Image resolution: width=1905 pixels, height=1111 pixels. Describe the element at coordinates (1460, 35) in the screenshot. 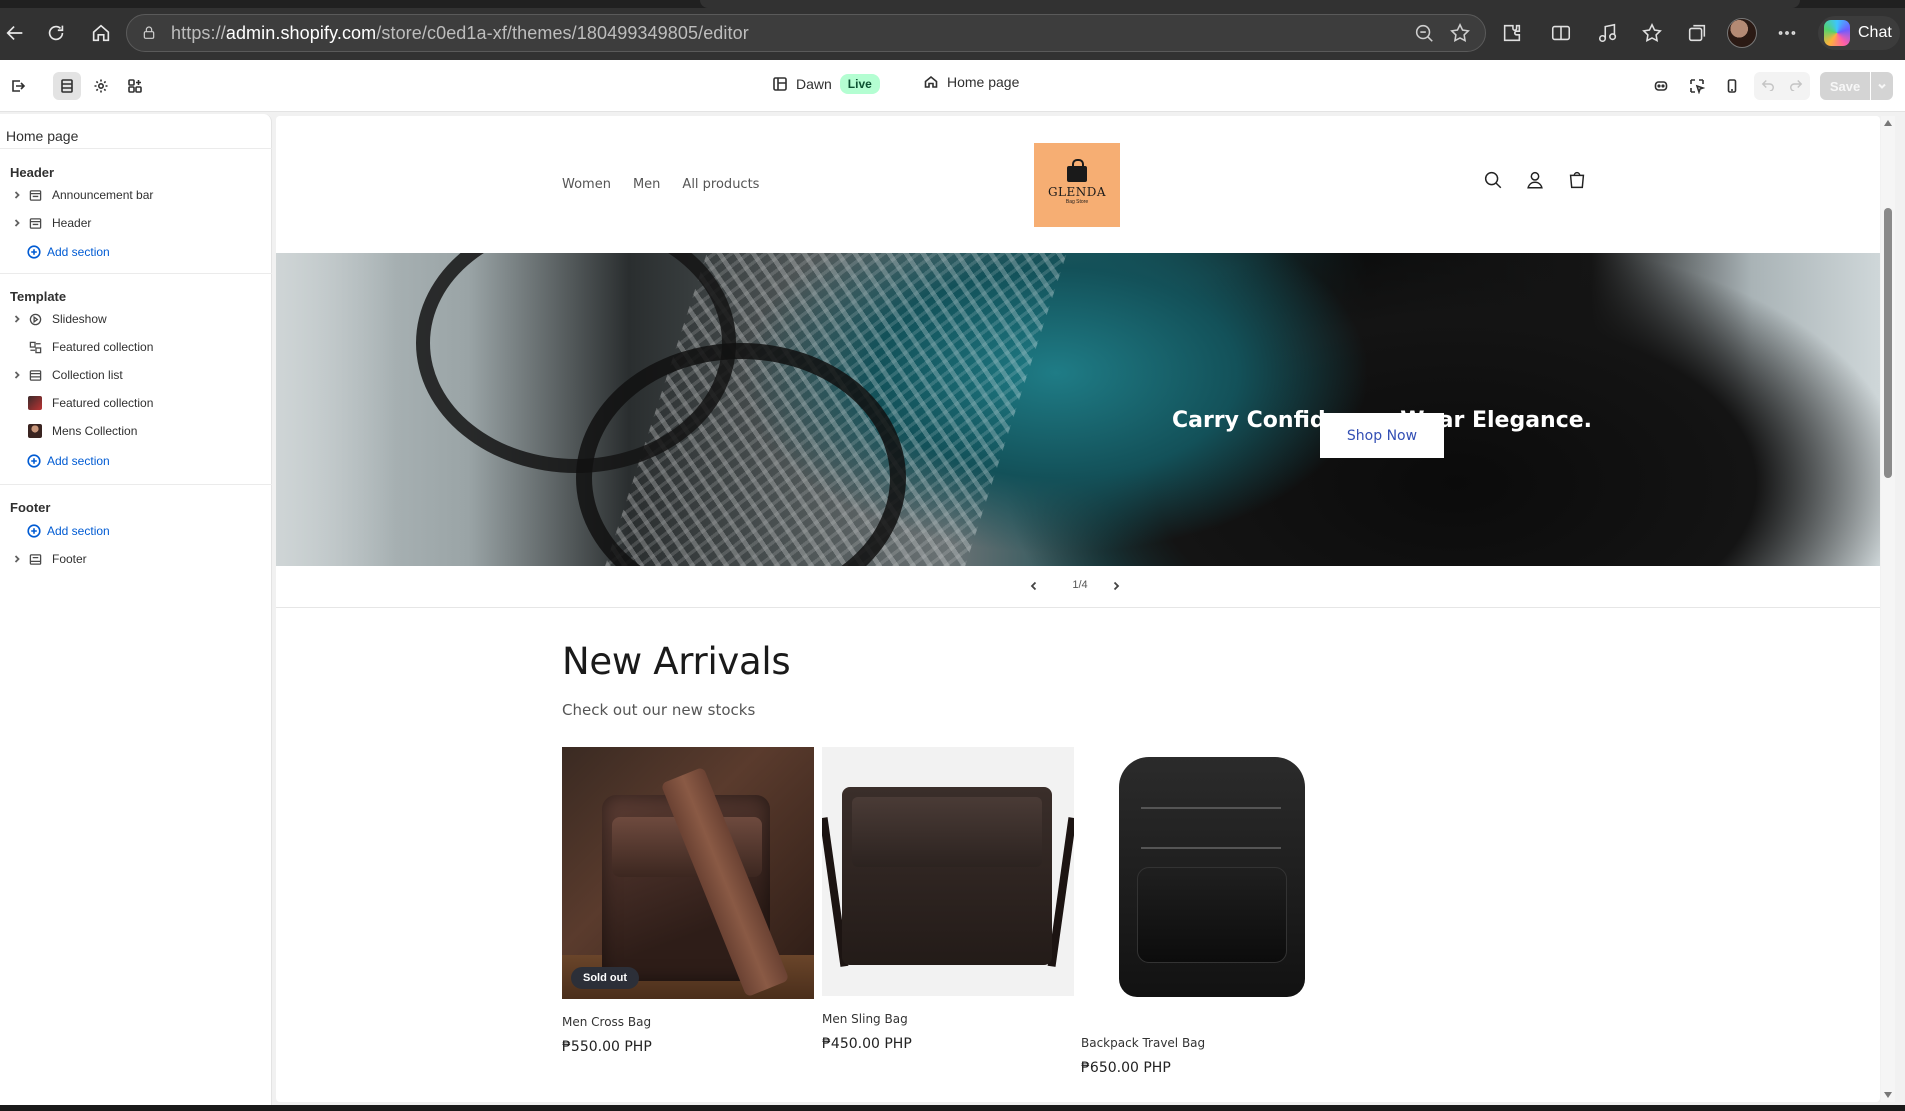

I see `favorite-star-icon` at that location.